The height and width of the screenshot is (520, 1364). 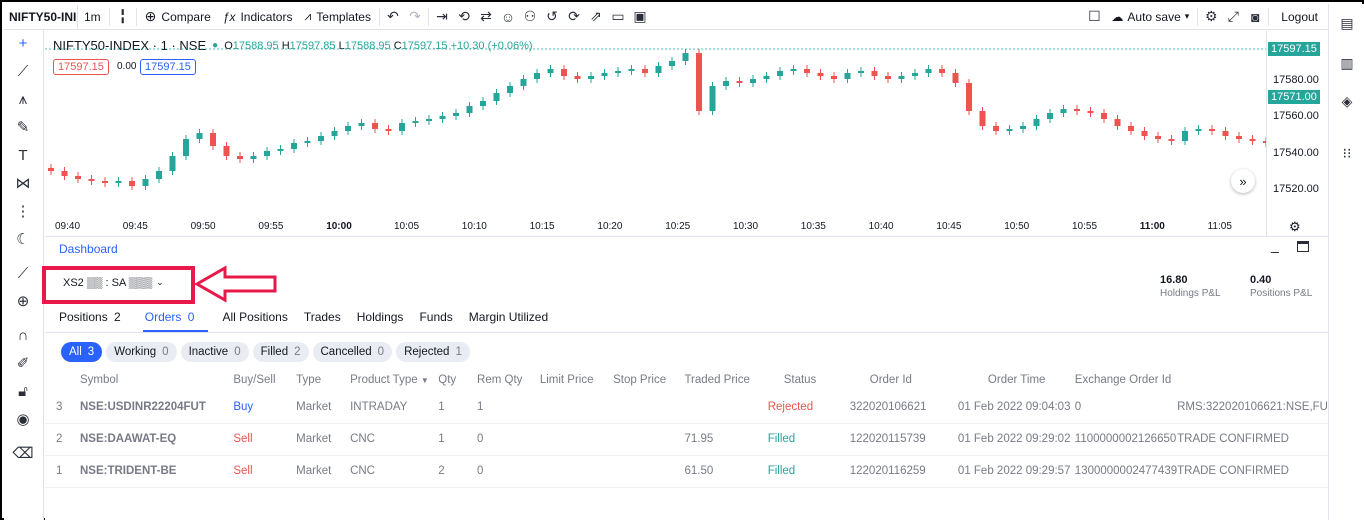 I want to click on col-stop-price: Stop Price, so click(x=648, y=380).